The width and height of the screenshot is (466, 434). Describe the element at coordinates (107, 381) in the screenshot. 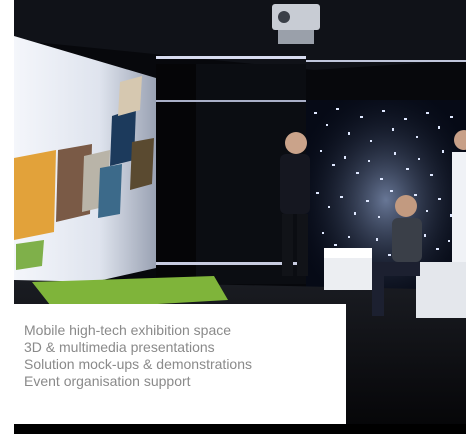

I see `caption-line-event-support: Event organisation support` at that location.